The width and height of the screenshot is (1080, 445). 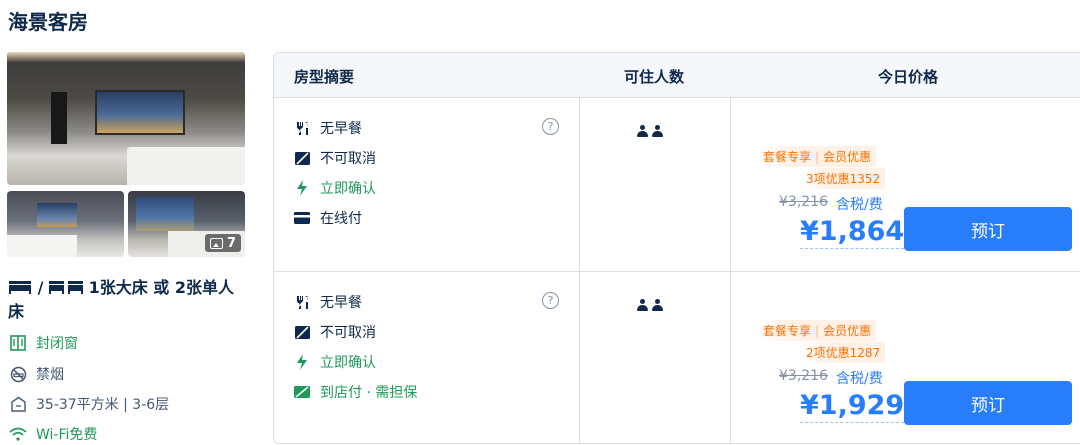 What do you see at coordinates (18, 374) in the screenshot?
I see `no-smoking-icon` at bounding box center [18, 374].